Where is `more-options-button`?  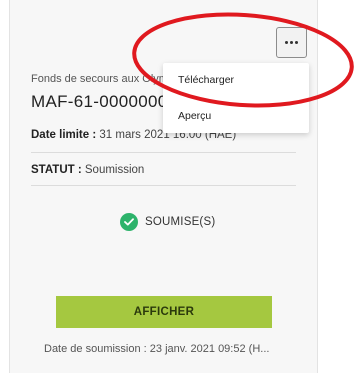
more-options-button is located at coordinates (291, 42).